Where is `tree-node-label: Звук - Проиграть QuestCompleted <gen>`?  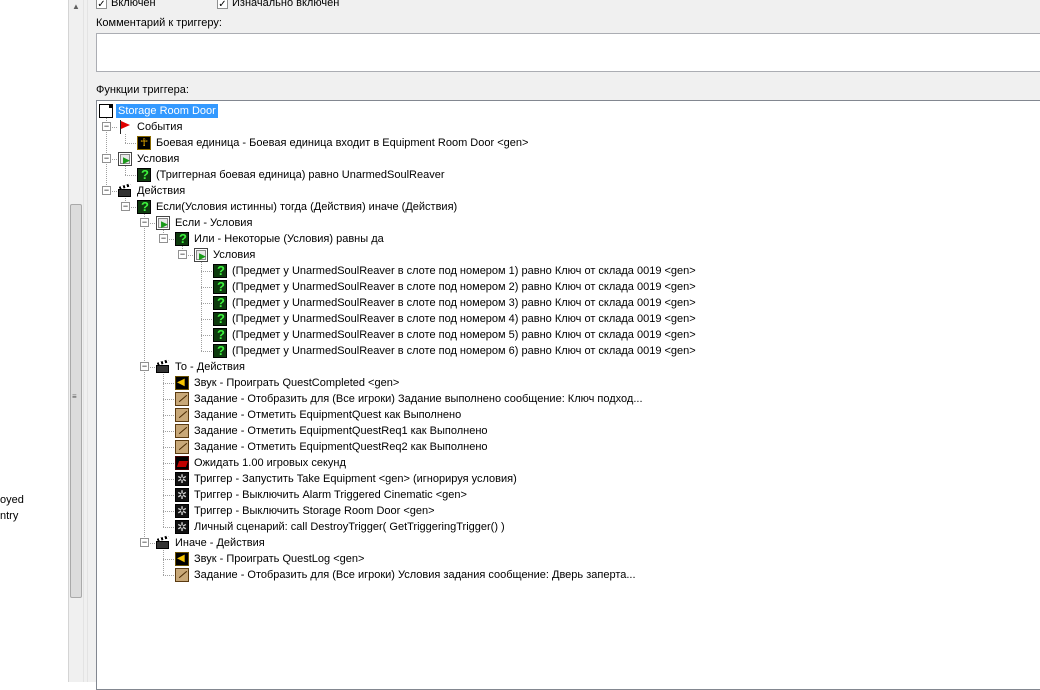 tree-node-label: Звук - Проиграть QuestCompleted <gen> is located at coordinates (296, 383).